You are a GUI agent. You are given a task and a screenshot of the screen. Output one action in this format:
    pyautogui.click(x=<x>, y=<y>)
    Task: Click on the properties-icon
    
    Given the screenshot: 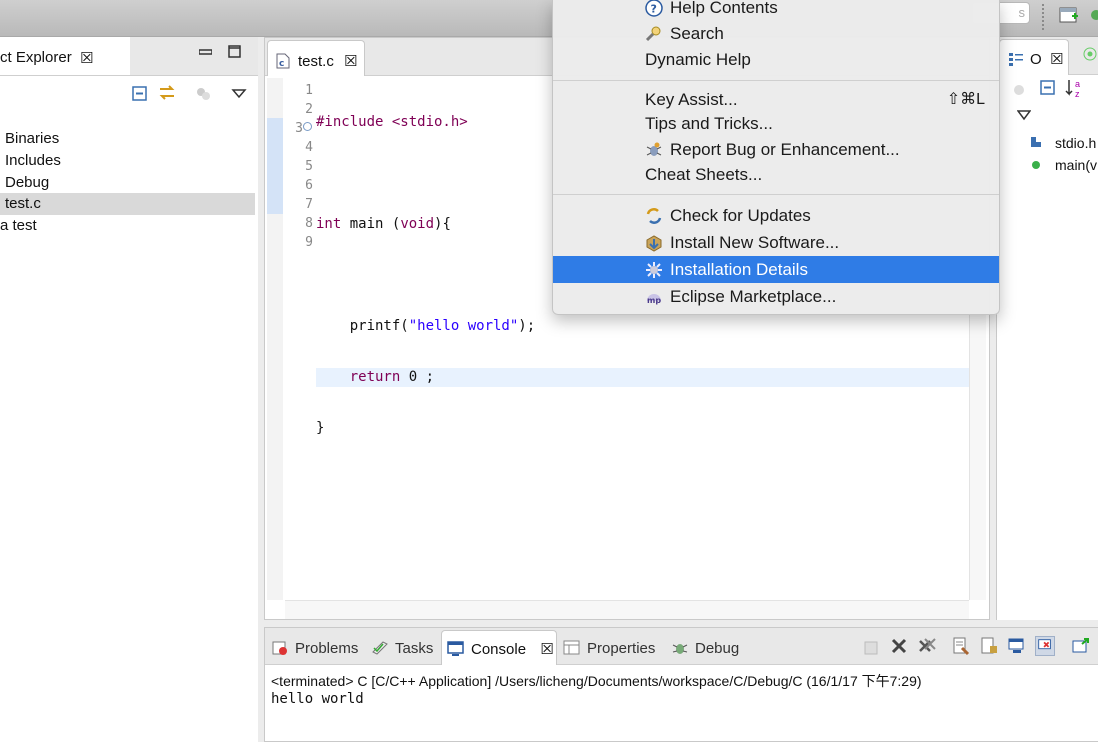 What is the action you would take?
    pyautogui.click(x=571, y=647)
    